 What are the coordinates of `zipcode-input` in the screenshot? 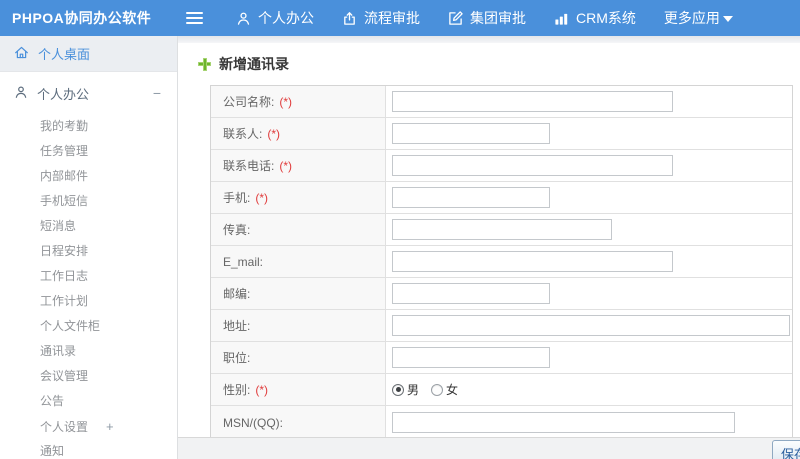 It's located at (471, 293).